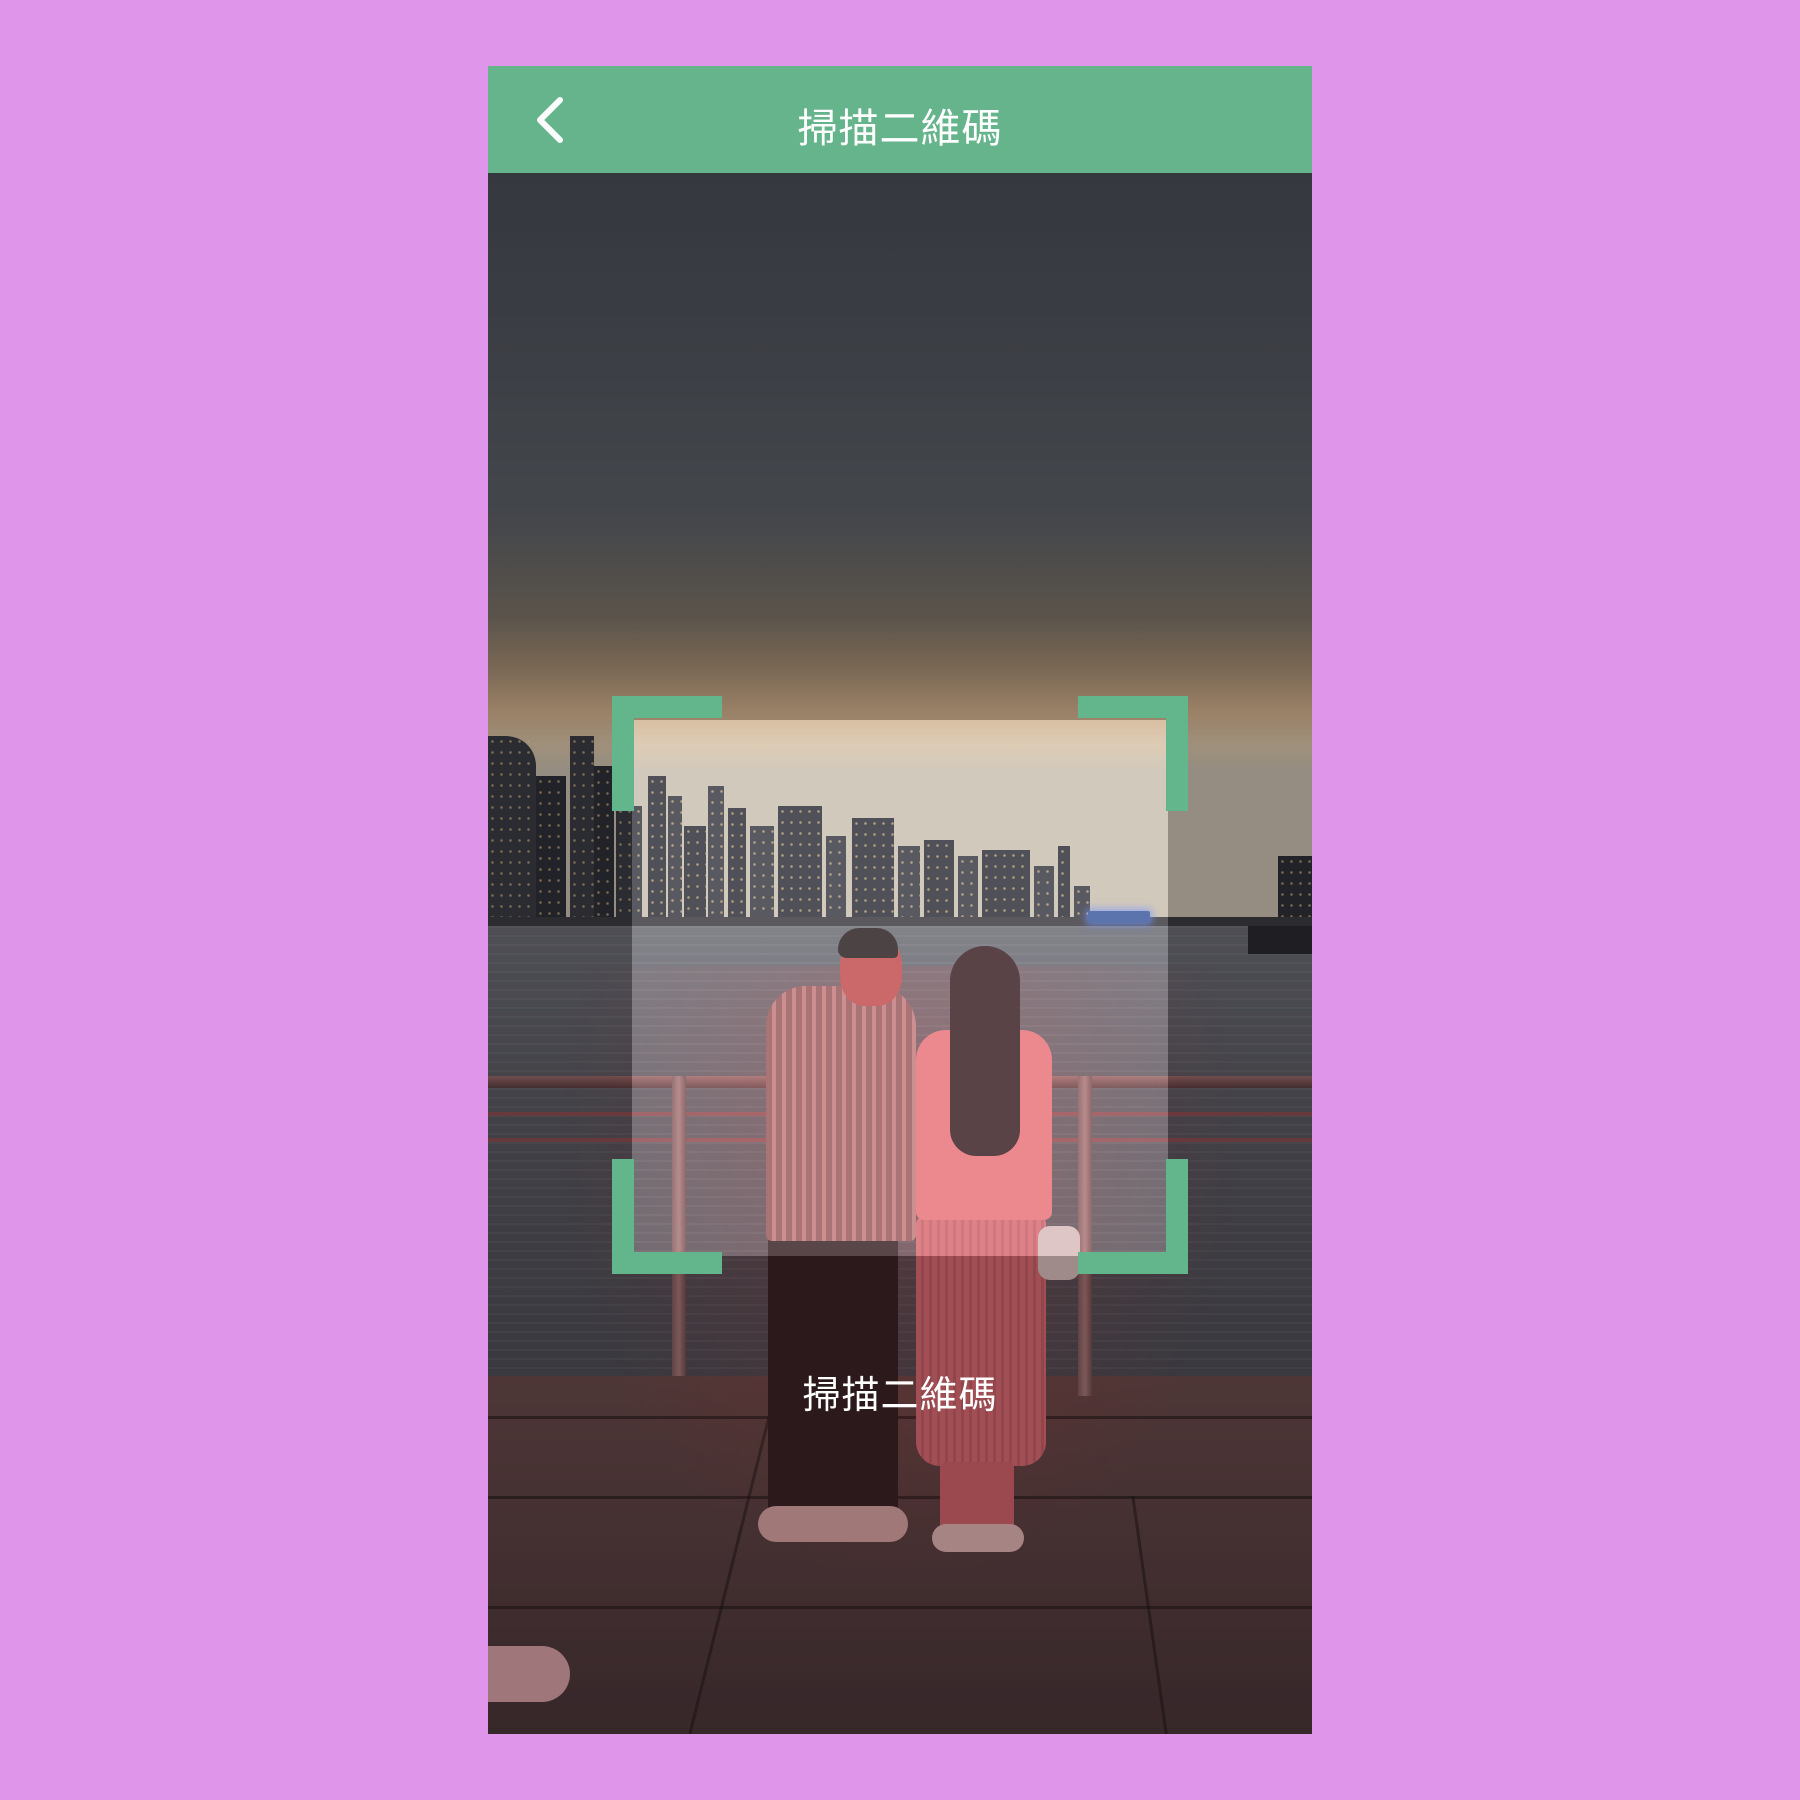 The image size is (1800, 1800). I want to click on page-title: 掃描二維碼, so click(900, 129).